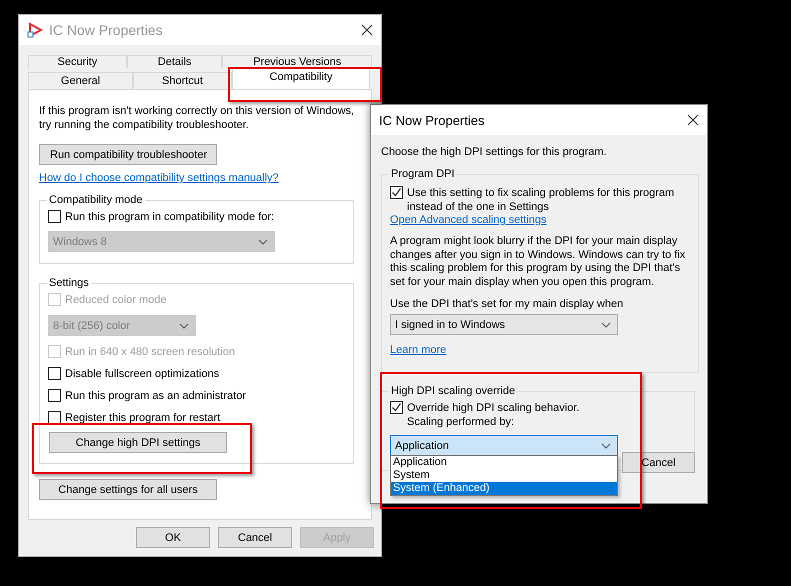 Image resolution: width=791 pixels, height=586 pixels. Describe the element at coordinates (468, 220) in the screenshot. I see `advanced-scaling-link: Open Advanced scaling settings` at that location.